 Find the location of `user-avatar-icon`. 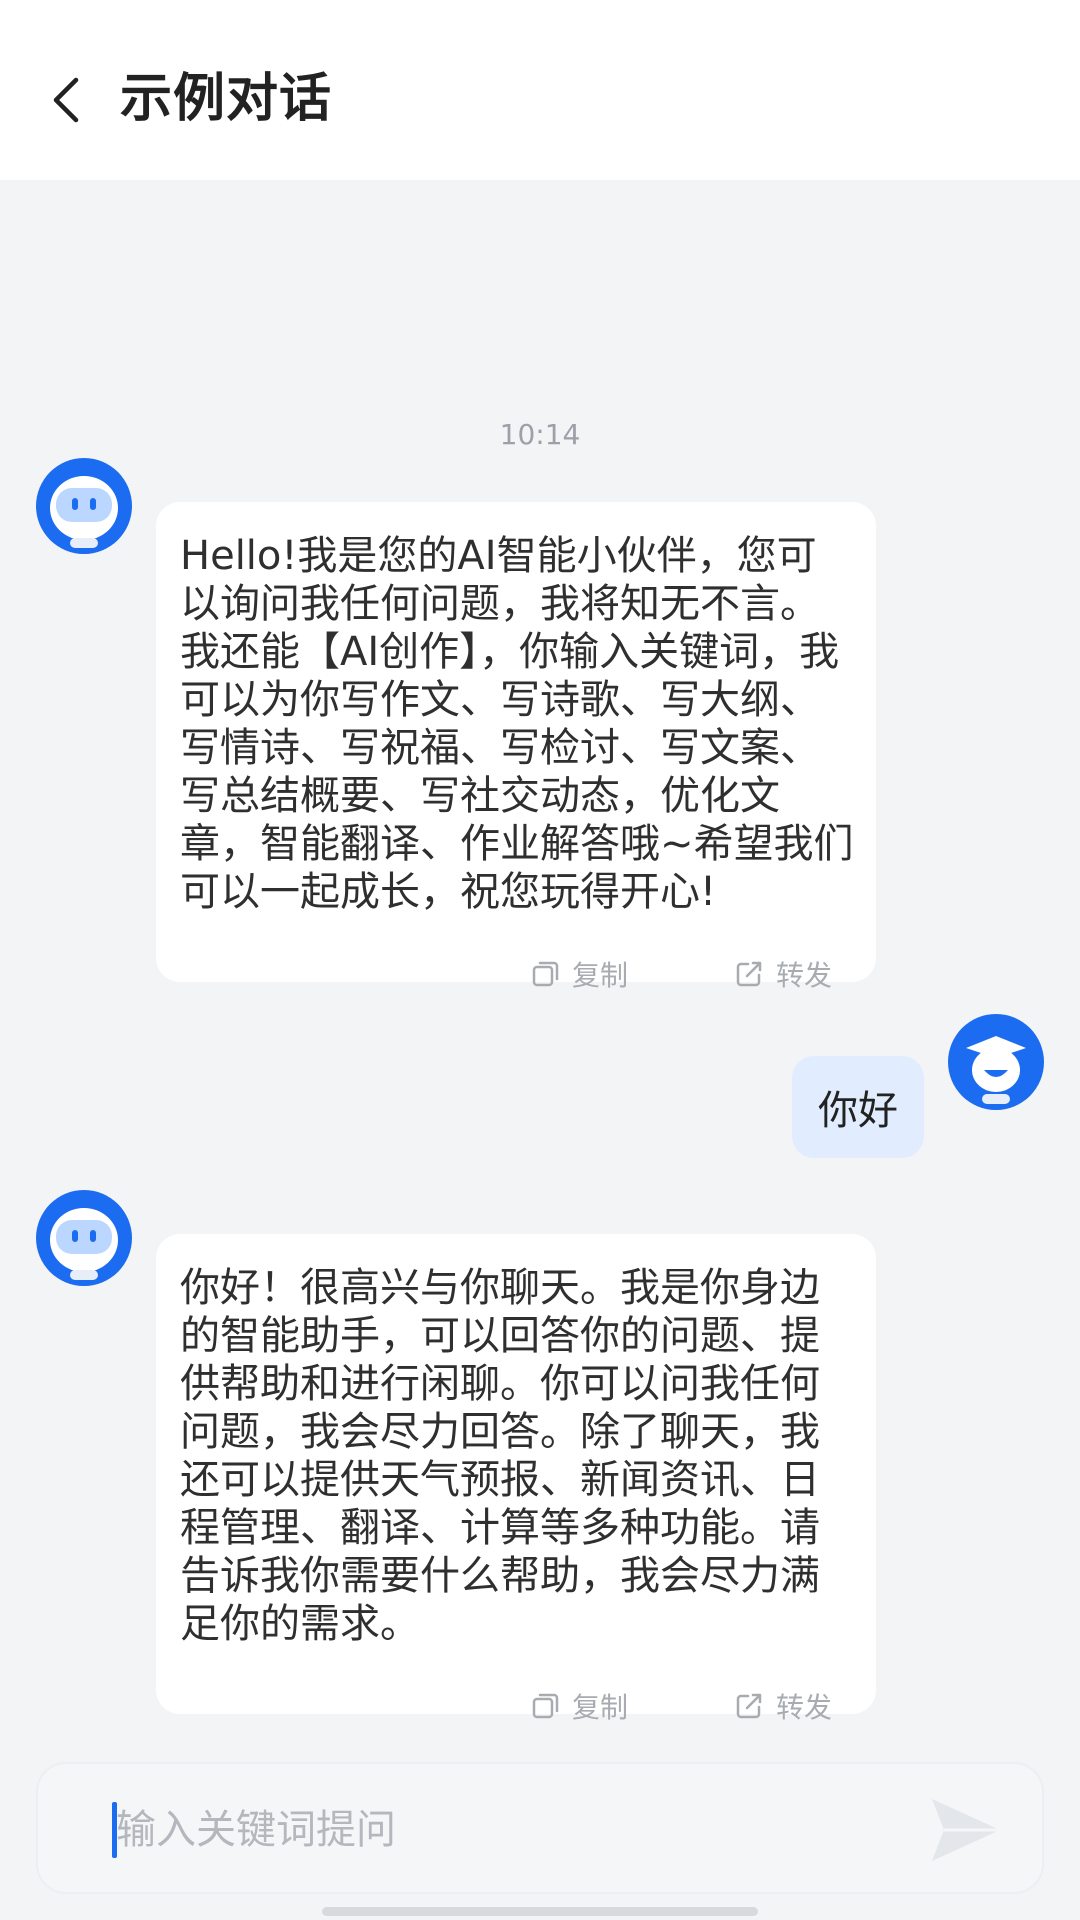

user-avatar-icon is located at coordinates (996, 1062).